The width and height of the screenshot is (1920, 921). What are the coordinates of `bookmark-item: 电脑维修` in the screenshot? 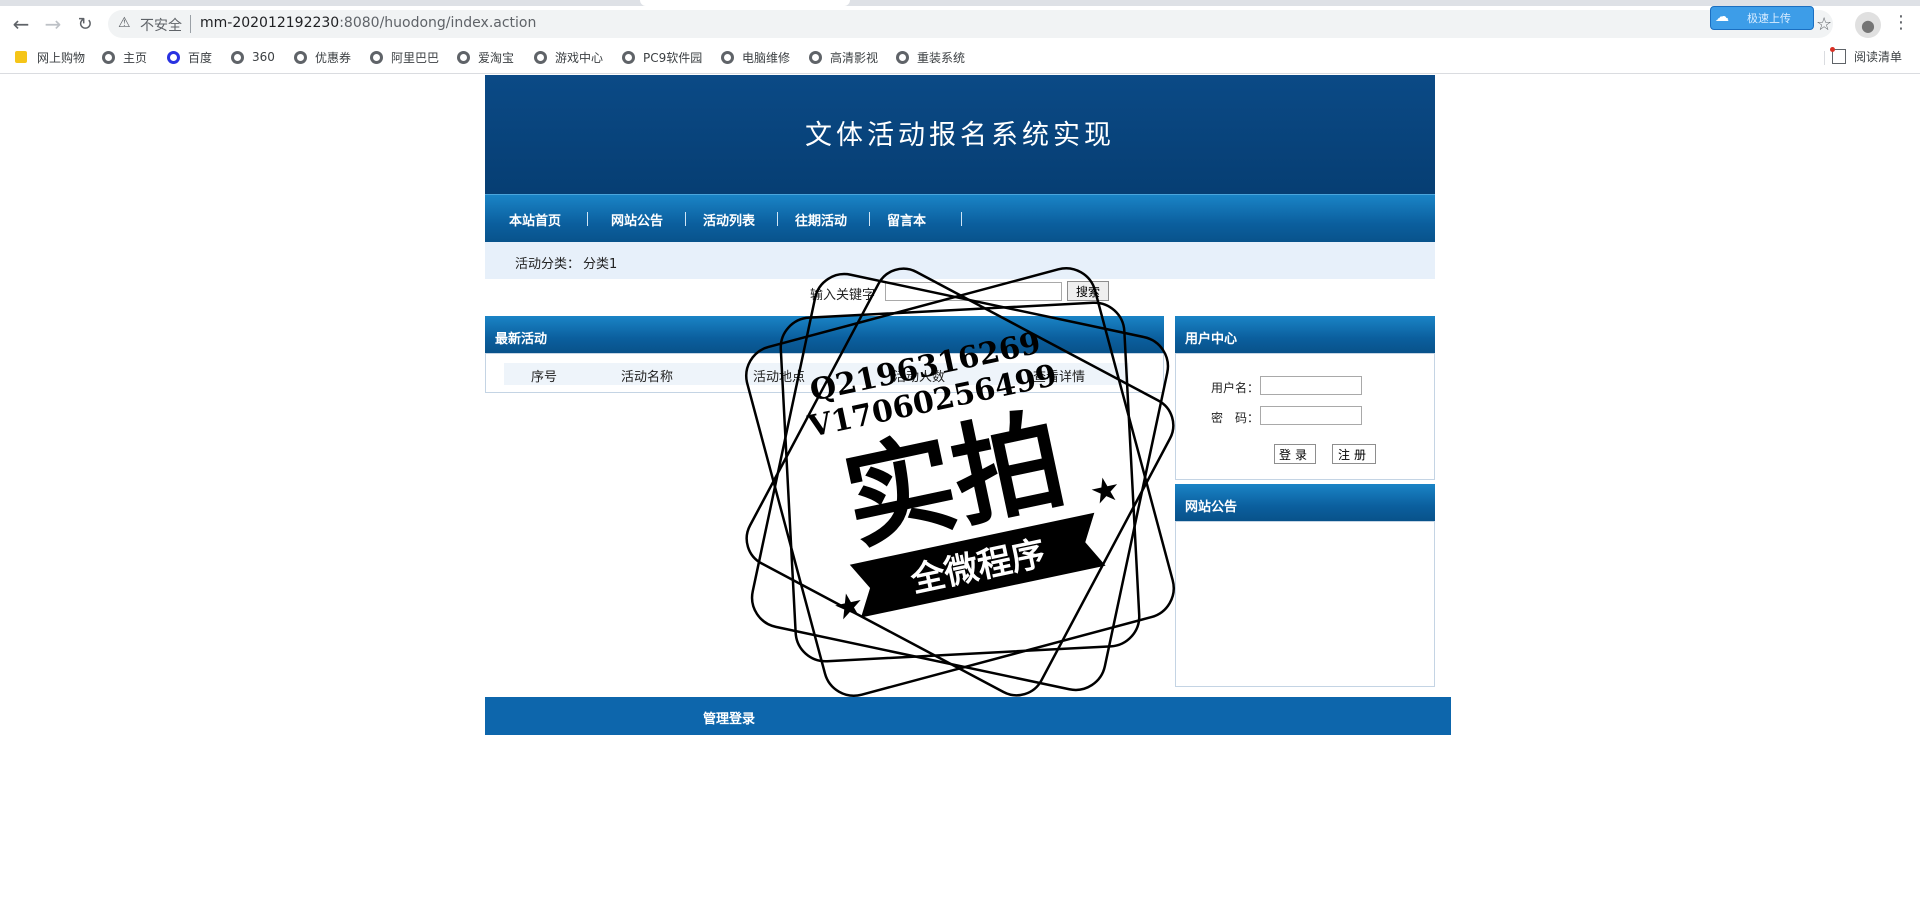 It's located at (755, 57).